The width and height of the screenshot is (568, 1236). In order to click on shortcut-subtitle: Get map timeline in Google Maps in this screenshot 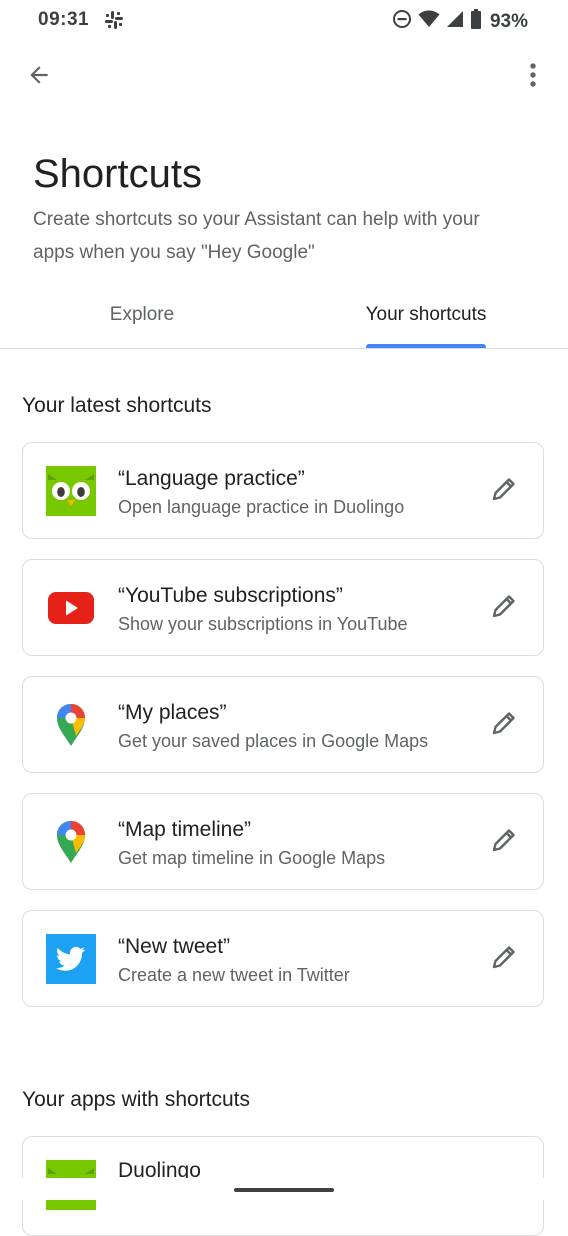, I will do `click(252, 858)`.